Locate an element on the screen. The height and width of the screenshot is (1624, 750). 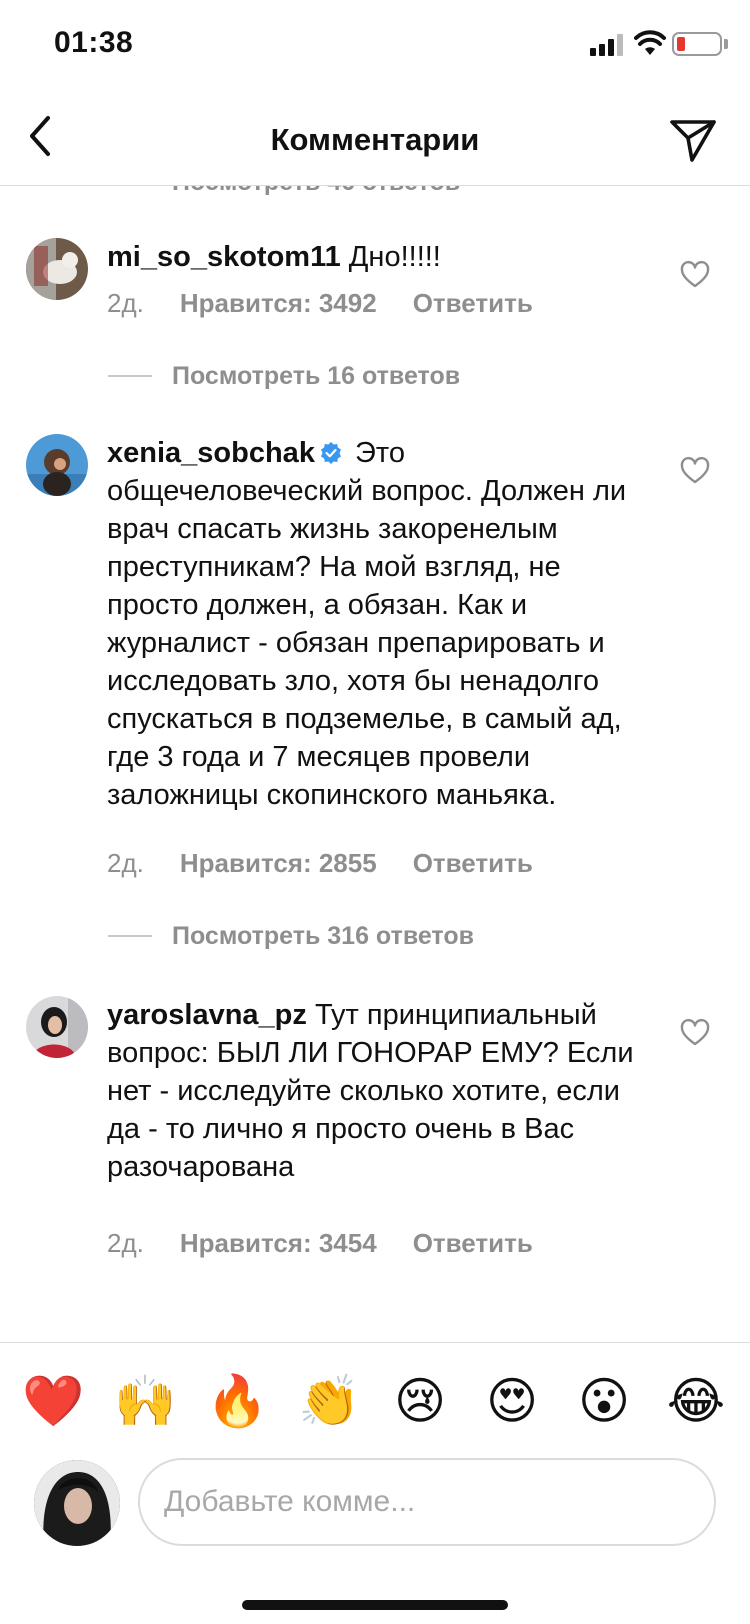
view-replies-label: Посмотреть 316 ответов is located at coordinates (323, 935).